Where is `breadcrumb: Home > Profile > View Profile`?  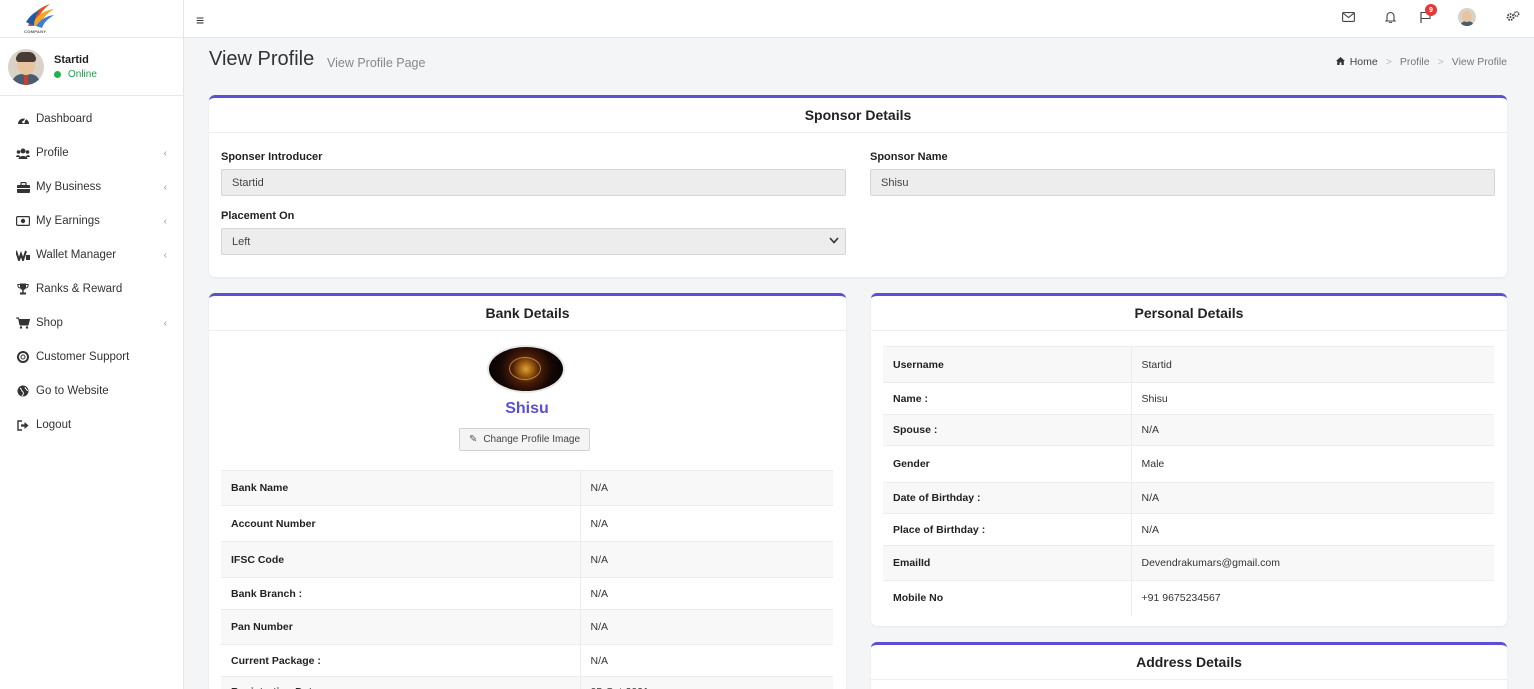
breadcrumb: Home > Profile > View Profile is located at coordinates (1421, 62).